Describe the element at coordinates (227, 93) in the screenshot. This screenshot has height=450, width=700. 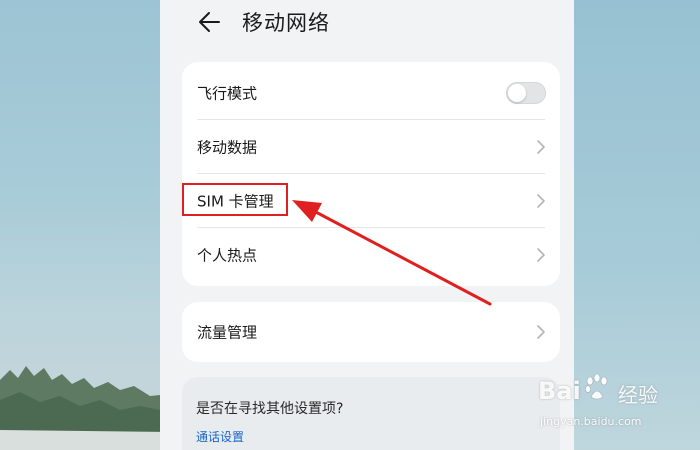
I see `row-label: 飞行模式` at that location.